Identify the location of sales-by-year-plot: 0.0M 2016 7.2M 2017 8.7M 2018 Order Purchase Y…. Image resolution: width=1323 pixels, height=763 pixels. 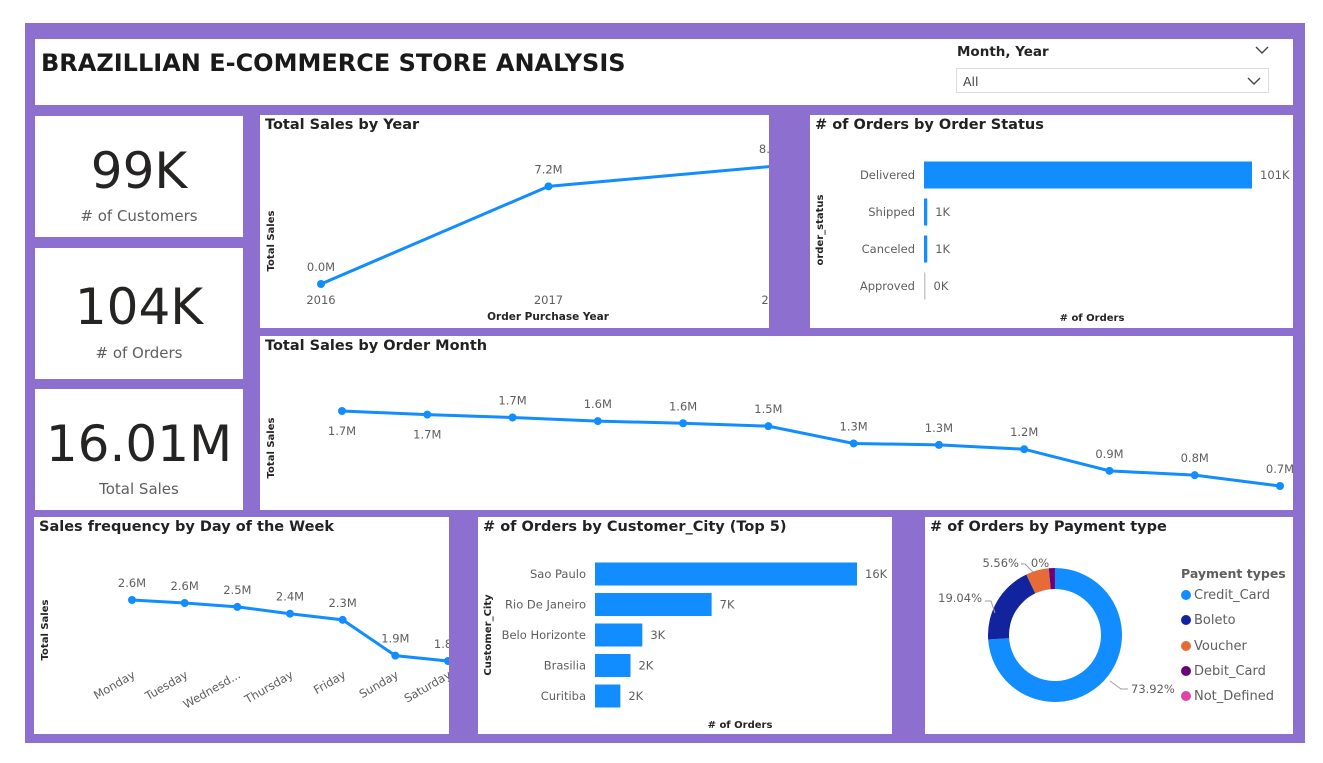
(517, 232).